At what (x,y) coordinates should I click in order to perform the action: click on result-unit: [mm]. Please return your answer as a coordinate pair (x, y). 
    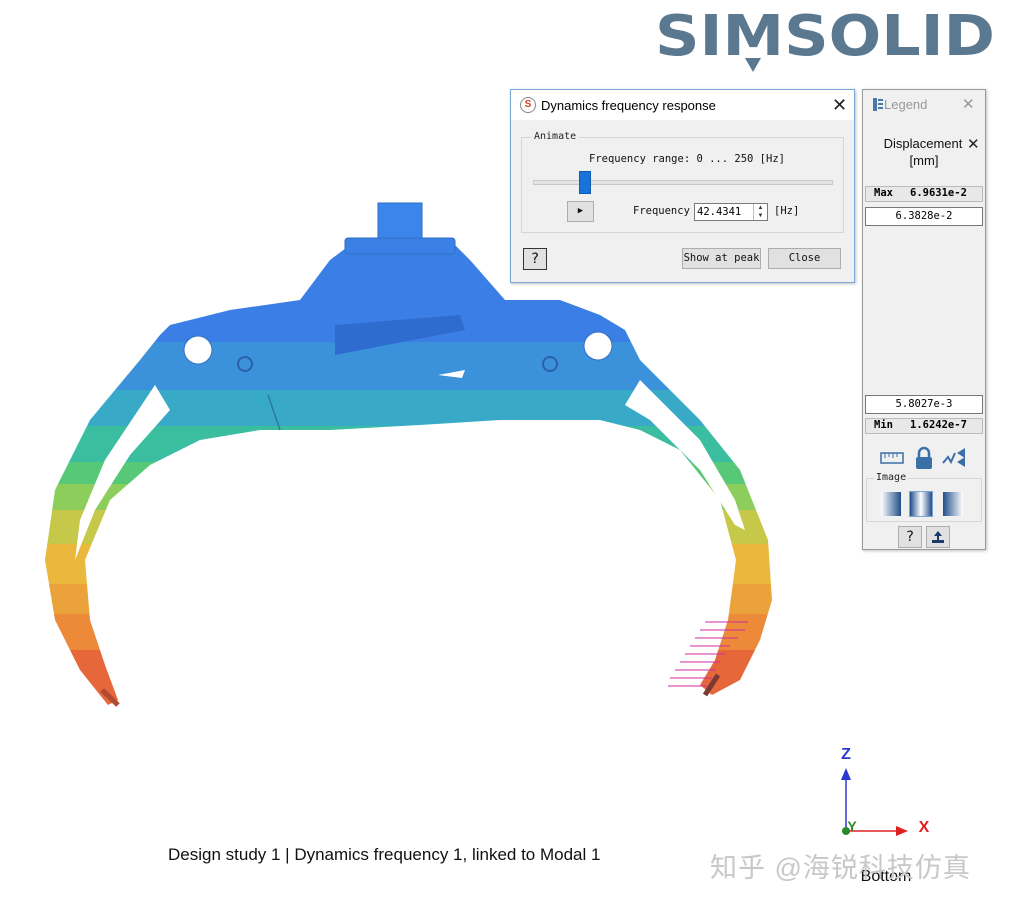
    Looking at the image, I should click on (924, 160).